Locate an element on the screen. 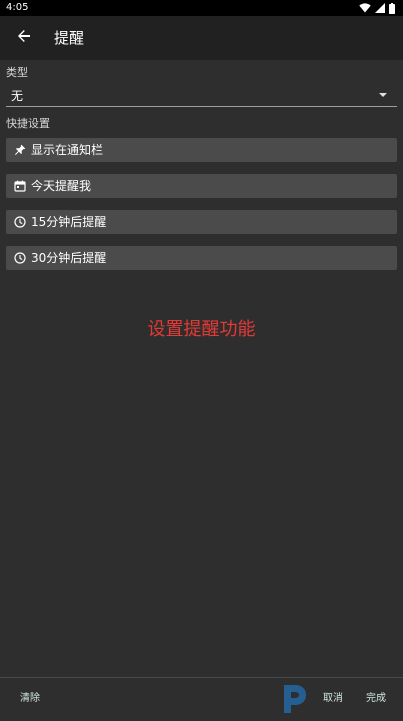  back-button is located at coordinates (24, 38).